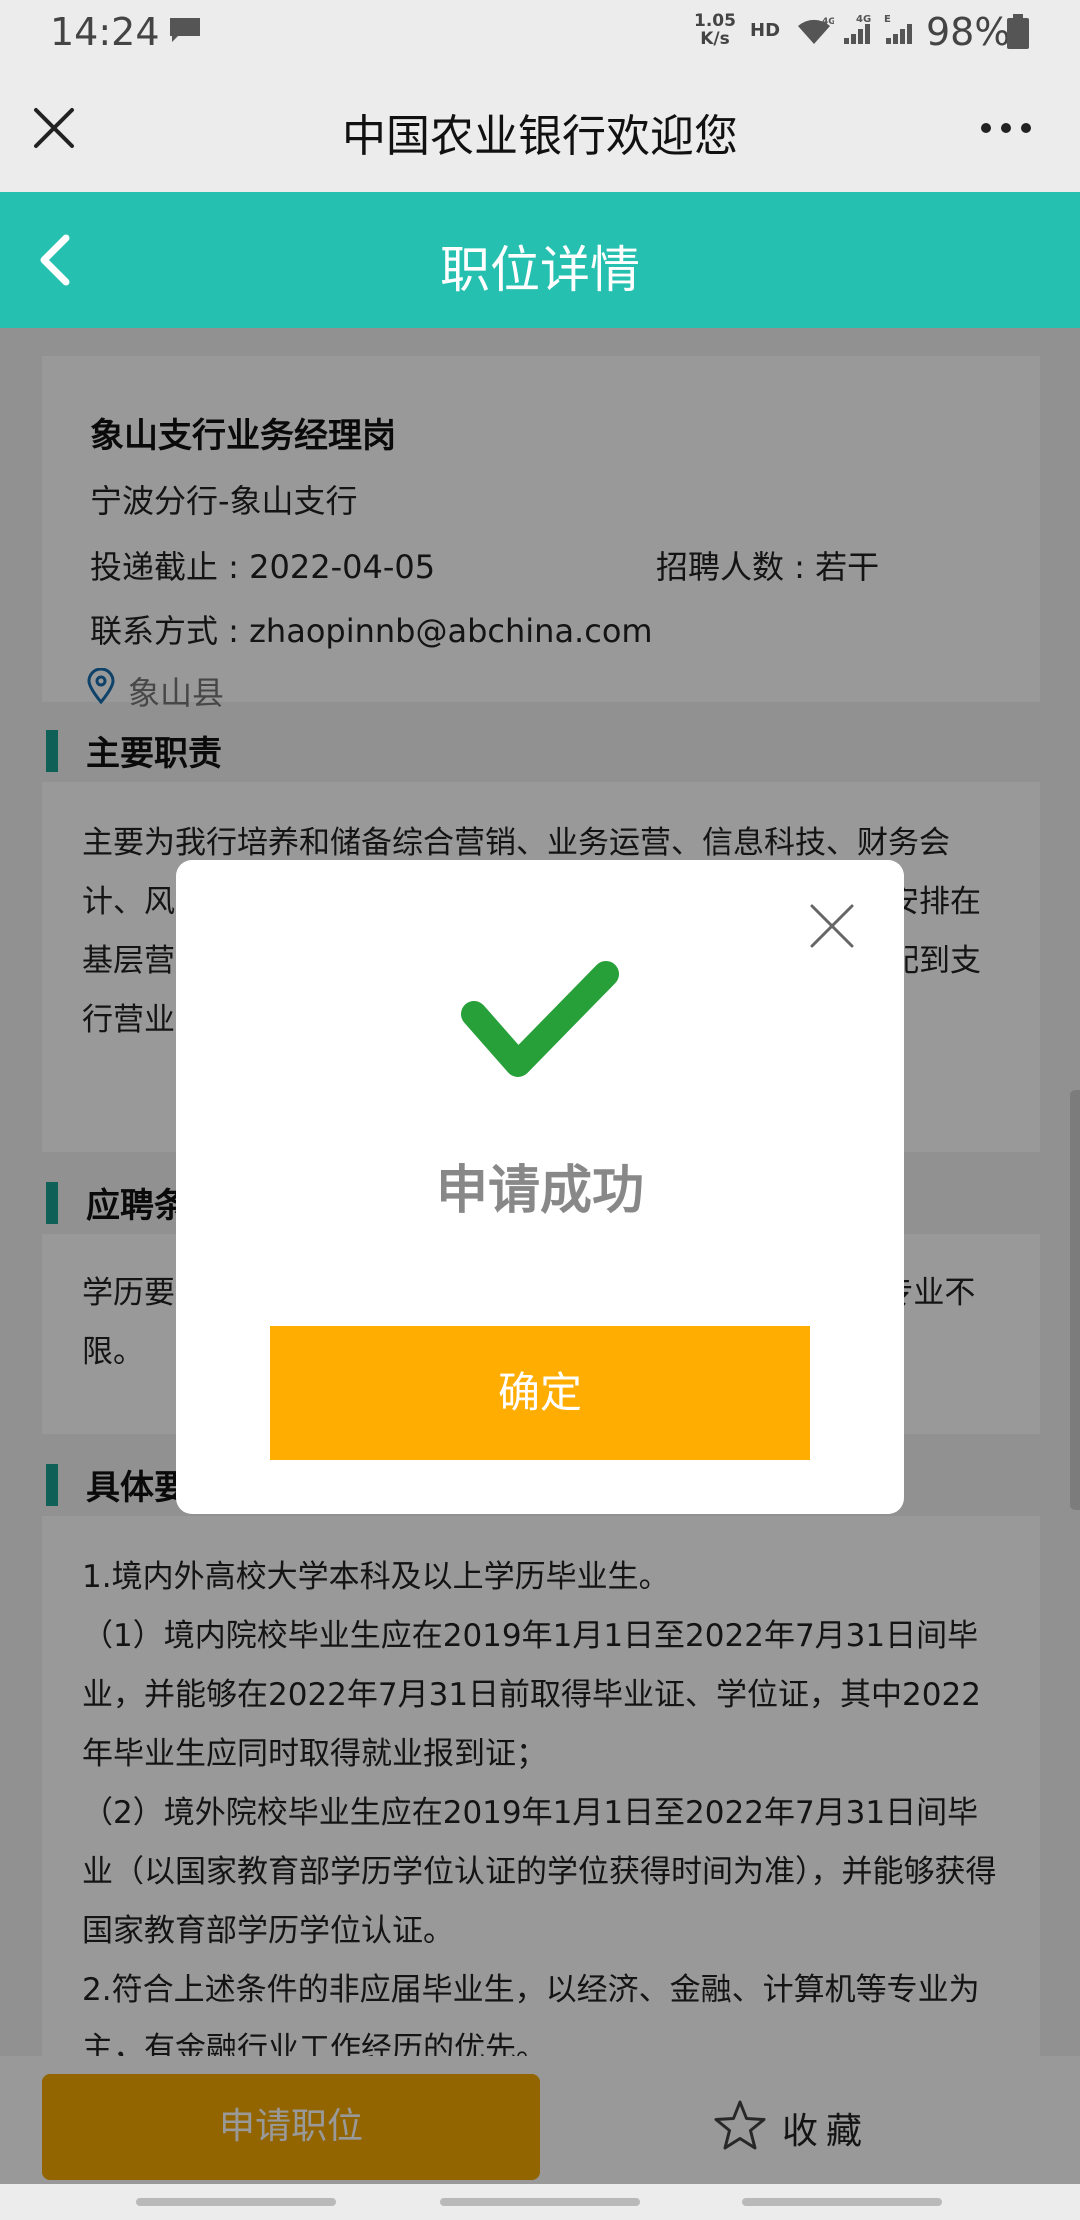 This screenshot has height=2220, width=1080. I want to click on svg-text: 4G, so click(828, 22).